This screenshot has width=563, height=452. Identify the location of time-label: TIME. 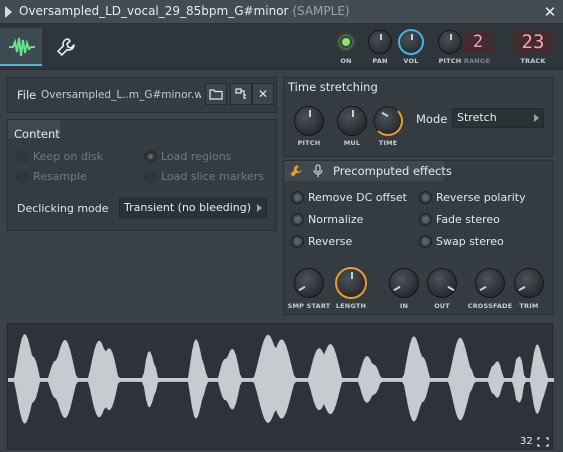
(388, 143).